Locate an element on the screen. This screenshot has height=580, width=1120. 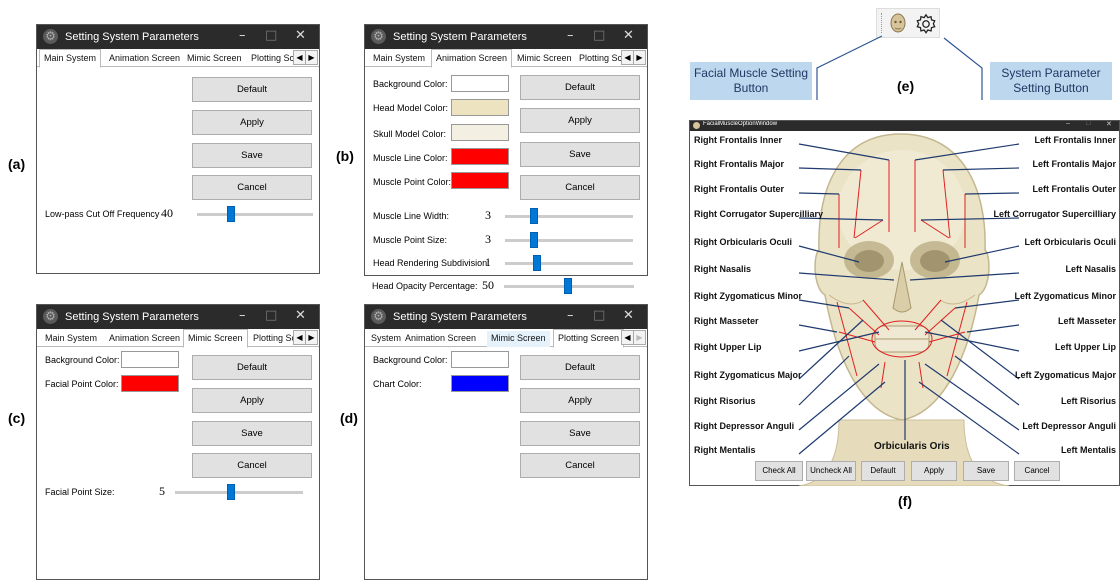
facial-point-color-label: Facial Point Color: is located at coordinates (82, 384).